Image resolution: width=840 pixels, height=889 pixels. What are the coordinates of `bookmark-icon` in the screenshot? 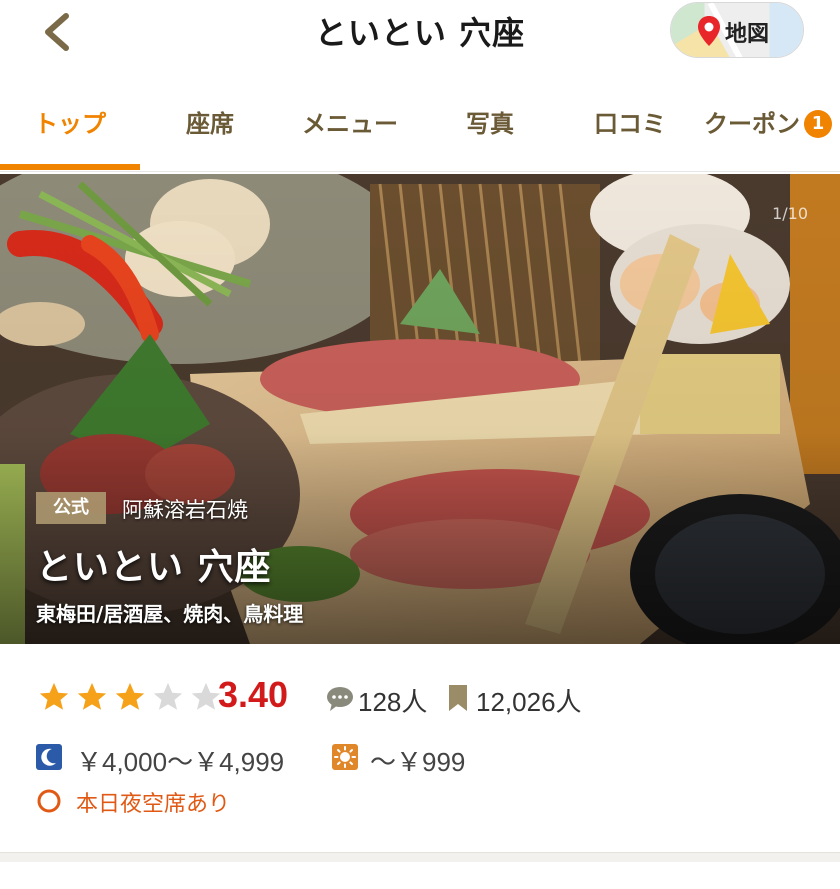 It's located at (458, 698).